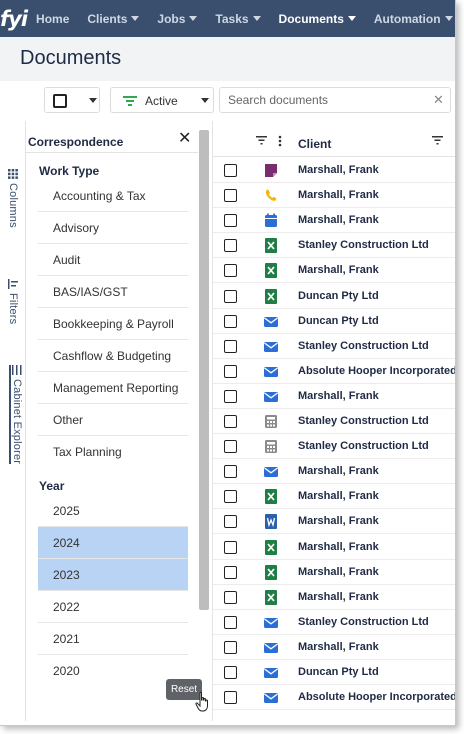  What do you see at coordinates (271, 195) in the screenshot?
I see `phone-icon` at bounding box center [271, 195].